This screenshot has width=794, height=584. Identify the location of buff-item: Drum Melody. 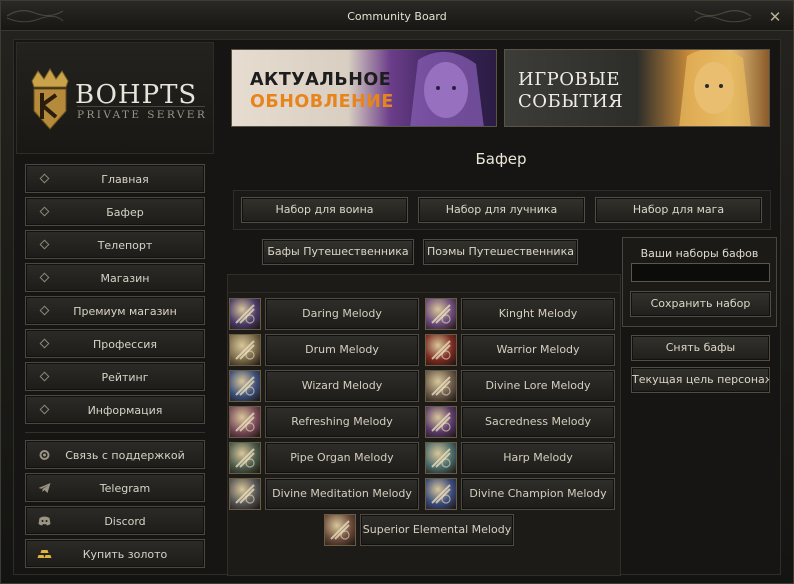
(324, 350).